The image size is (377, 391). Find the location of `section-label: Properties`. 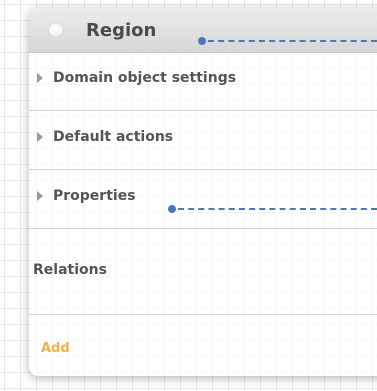

section-label: Properties is located at coordinates (94, 196).